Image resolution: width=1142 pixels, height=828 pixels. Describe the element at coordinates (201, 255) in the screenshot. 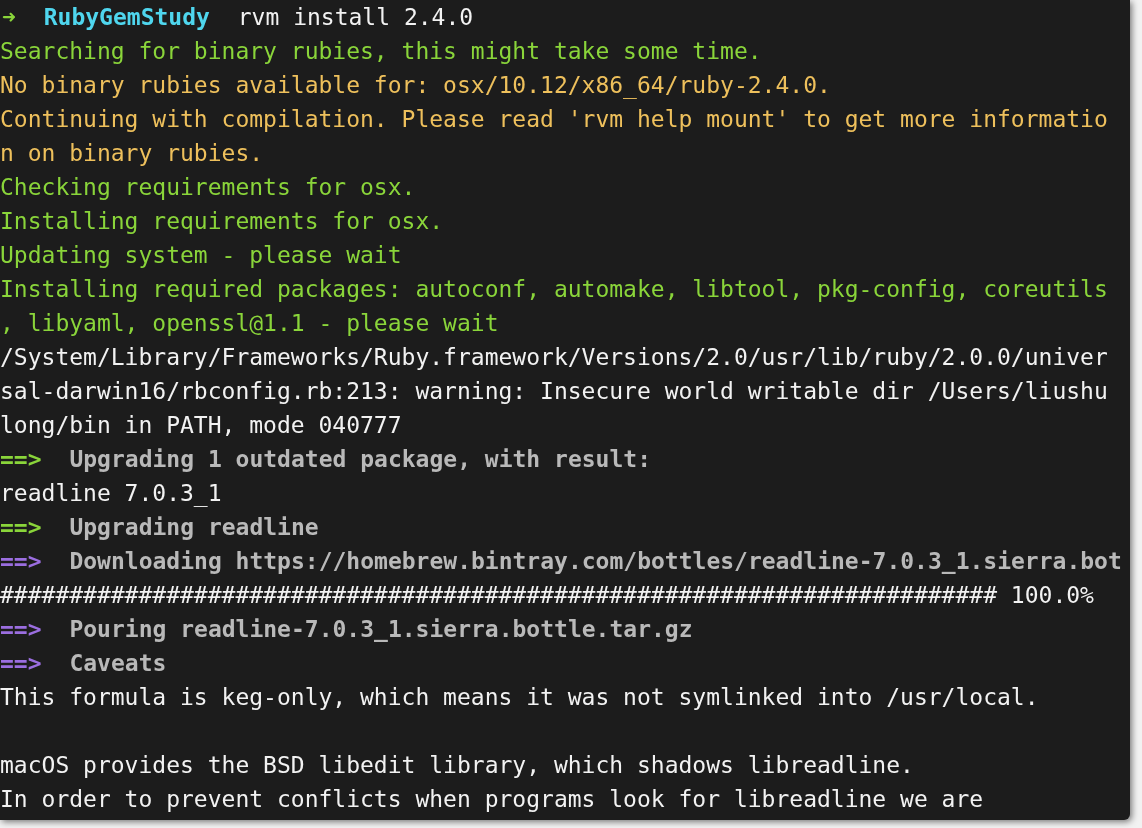

I see `output-line: Updating system - please wait` at that location.